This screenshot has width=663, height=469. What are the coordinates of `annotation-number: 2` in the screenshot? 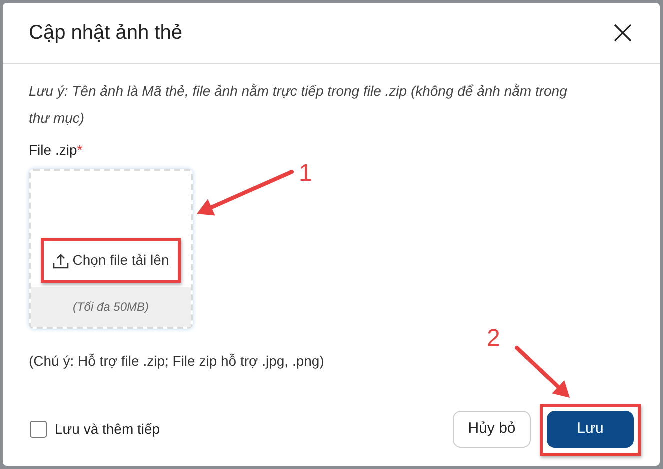 It's located at (493, 339).